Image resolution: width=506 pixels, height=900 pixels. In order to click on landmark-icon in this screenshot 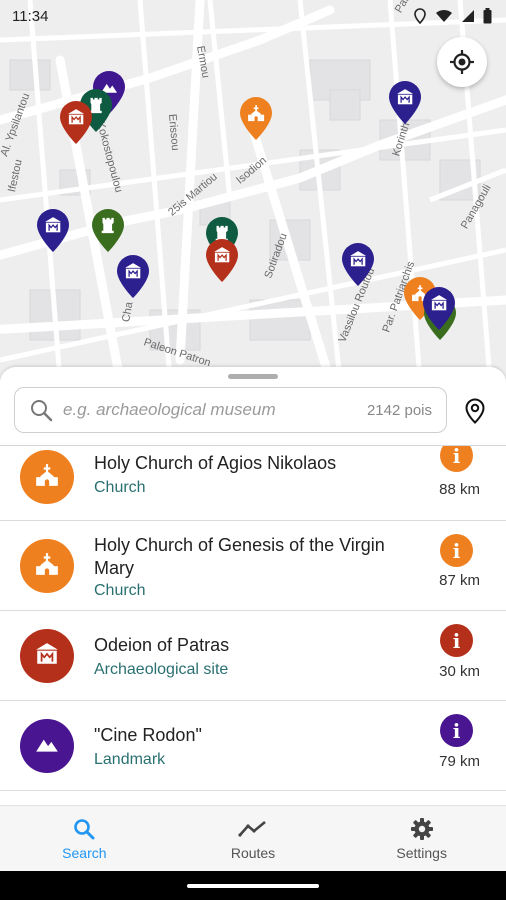, I will do `click(47, 746)`.